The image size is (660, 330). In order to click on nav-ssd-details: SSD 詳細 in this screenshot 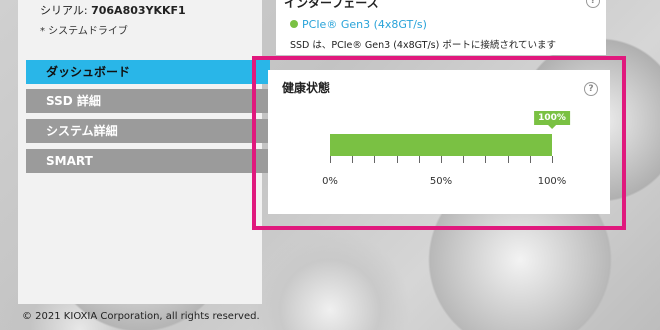, I will do `click(148, 101)`.